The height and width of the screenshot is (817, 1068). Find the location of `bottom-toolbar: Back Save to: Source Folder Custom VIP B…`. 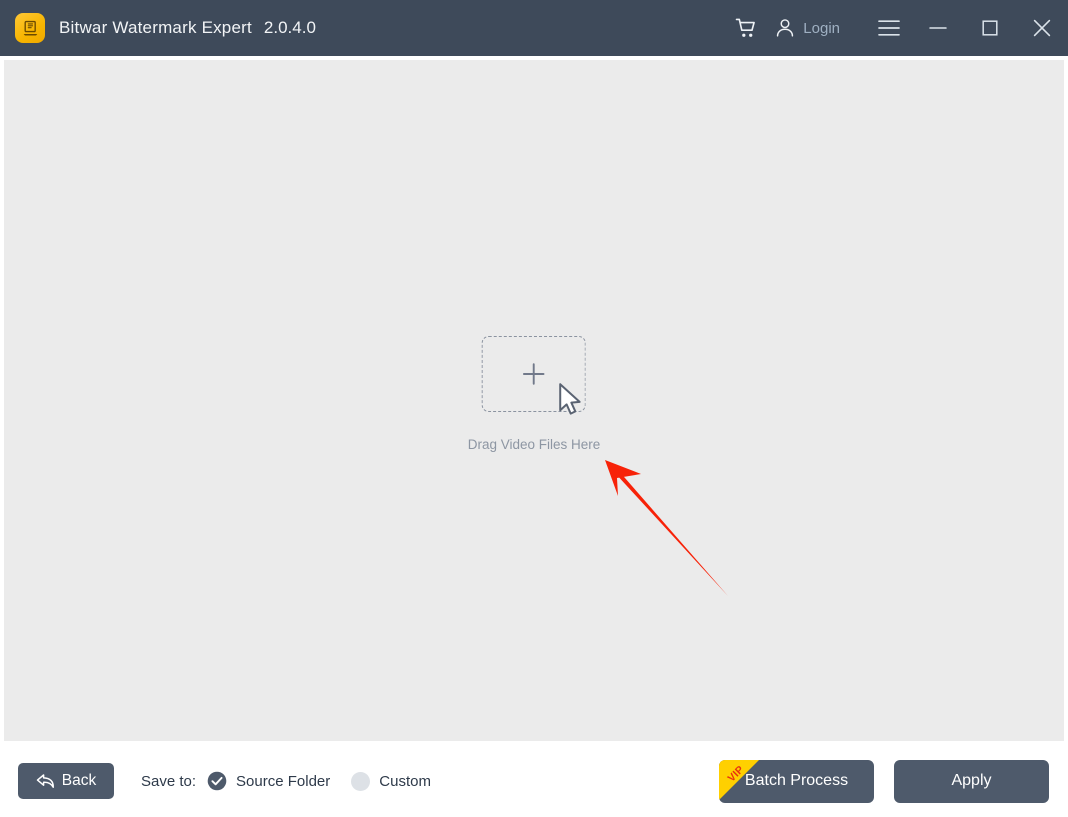

bottom-toolbar: Back Save to: Source Folder Custom VIP B… is located at coordinates (534, 781).